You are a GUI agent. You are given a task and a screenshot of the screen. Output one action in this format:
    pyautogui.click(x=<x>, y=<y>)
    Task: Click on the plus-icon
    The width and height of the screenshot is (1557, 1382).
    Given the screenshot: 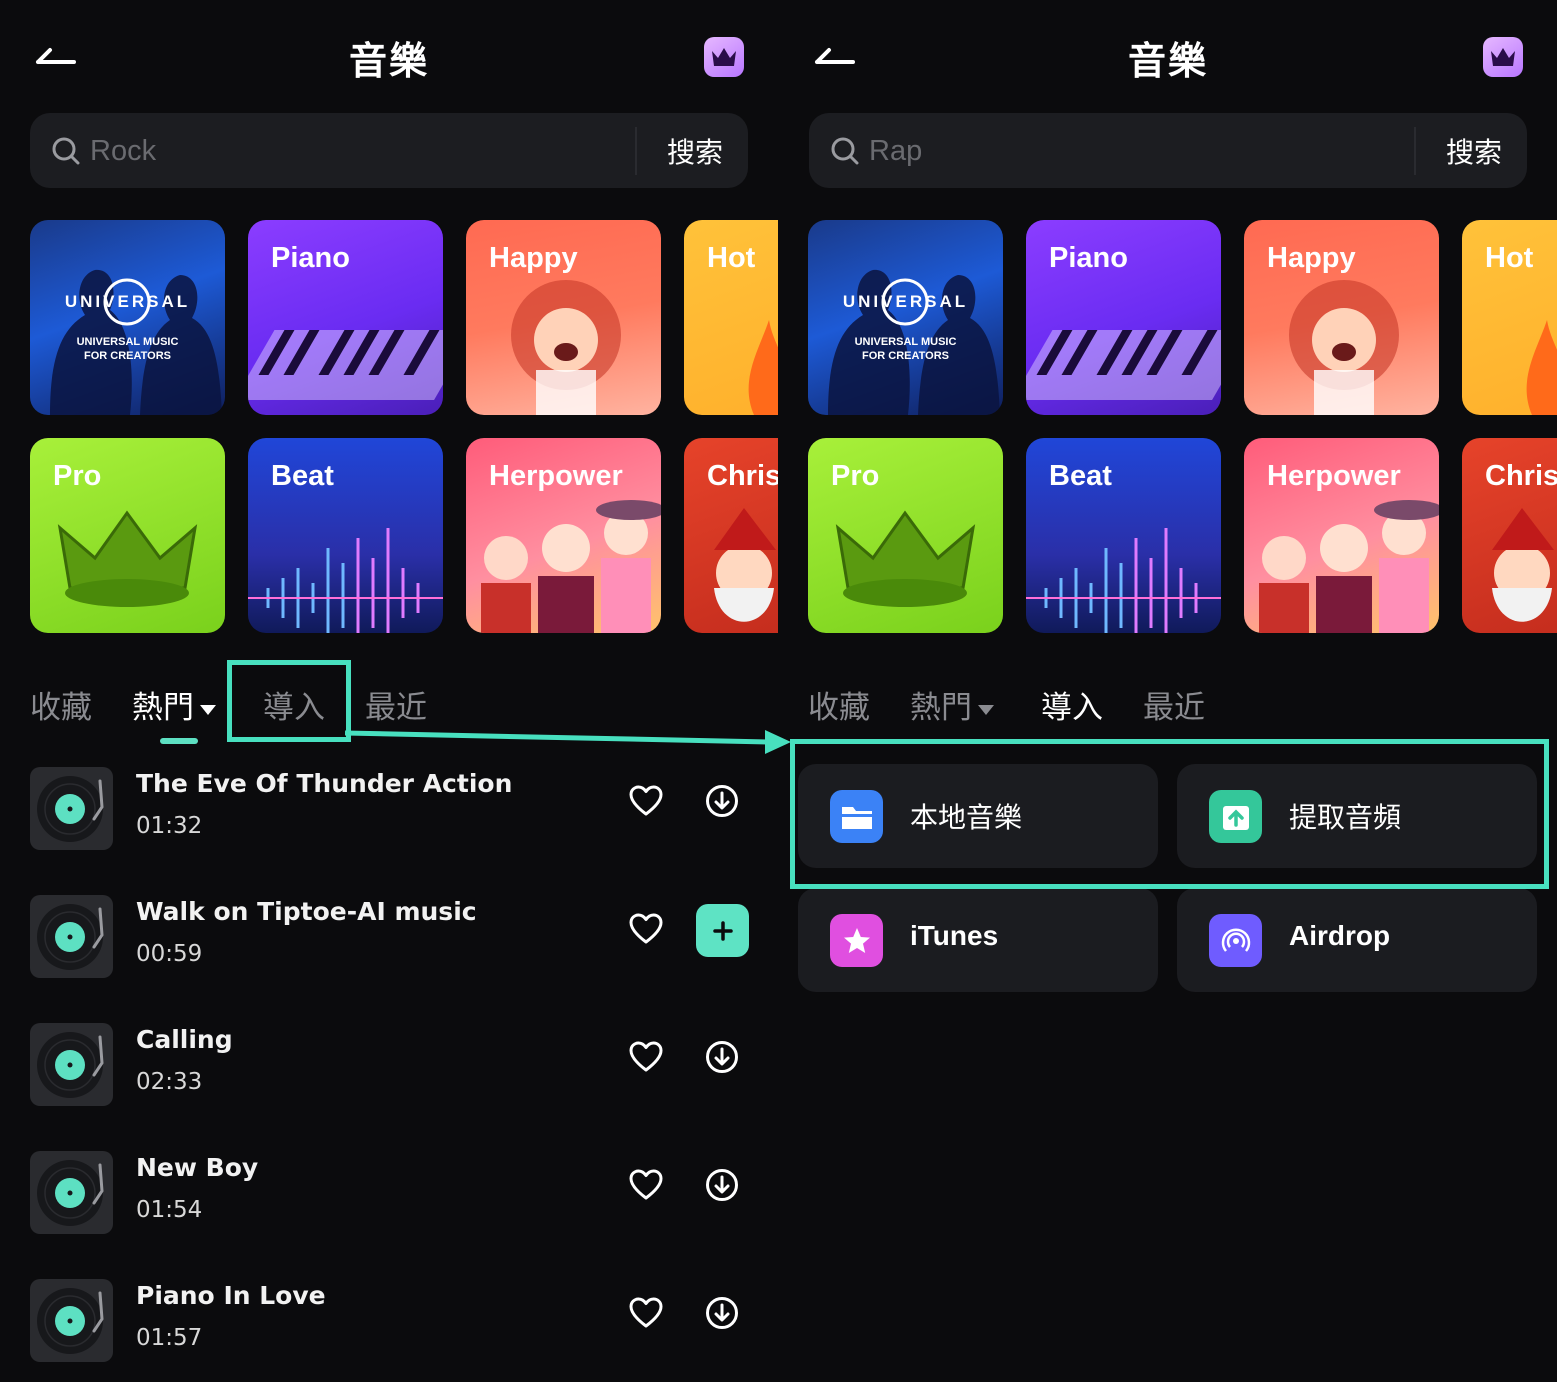 What is the action you would take?
    pyautogui.click(x=722, y=930)
    